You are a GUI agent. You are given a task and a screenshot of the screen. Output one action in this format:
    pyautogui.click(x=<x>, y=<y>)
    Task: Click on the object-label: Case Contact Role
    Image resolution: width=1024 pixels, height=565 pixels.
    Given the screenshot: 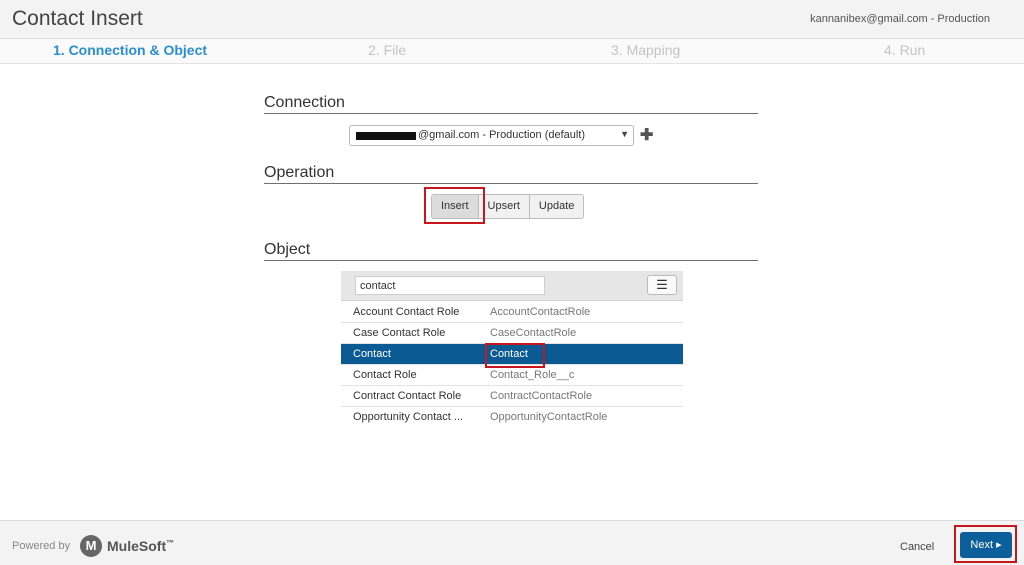 What is the action you would take?
    pyautogui.click(x=399, y=333)
    